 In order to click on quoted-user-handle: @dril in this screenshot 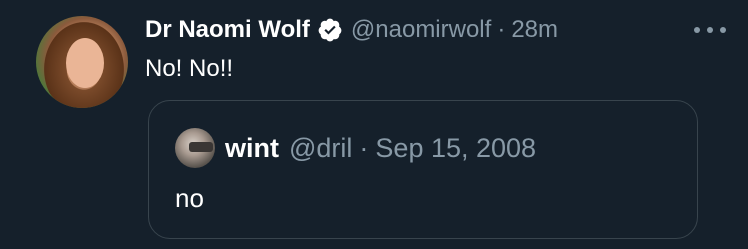, I will do `click(321, 147)`.